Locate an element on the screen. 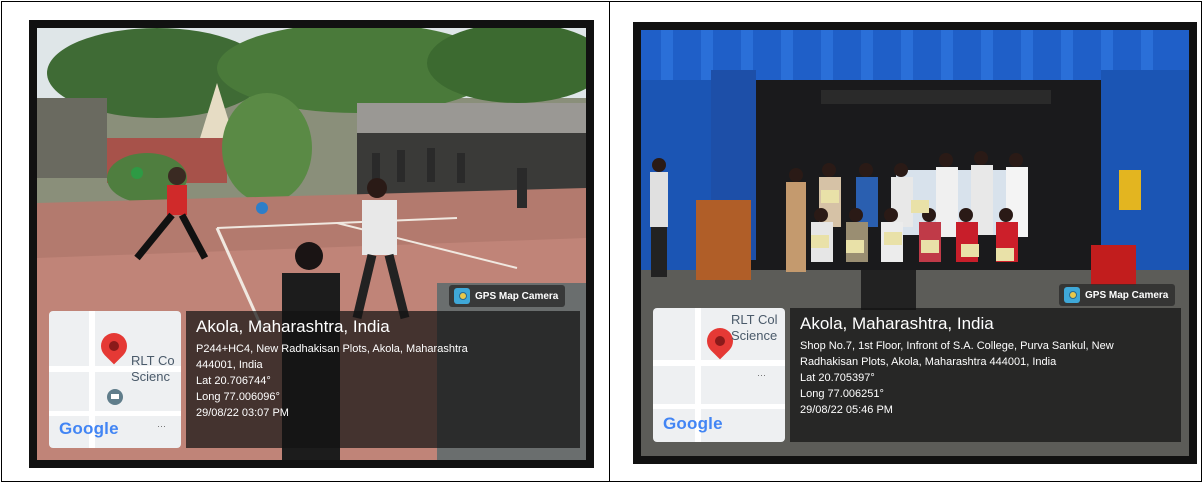  map-thumbnail: RLT Col Science ··· Google is located at coordinates (719, 375).